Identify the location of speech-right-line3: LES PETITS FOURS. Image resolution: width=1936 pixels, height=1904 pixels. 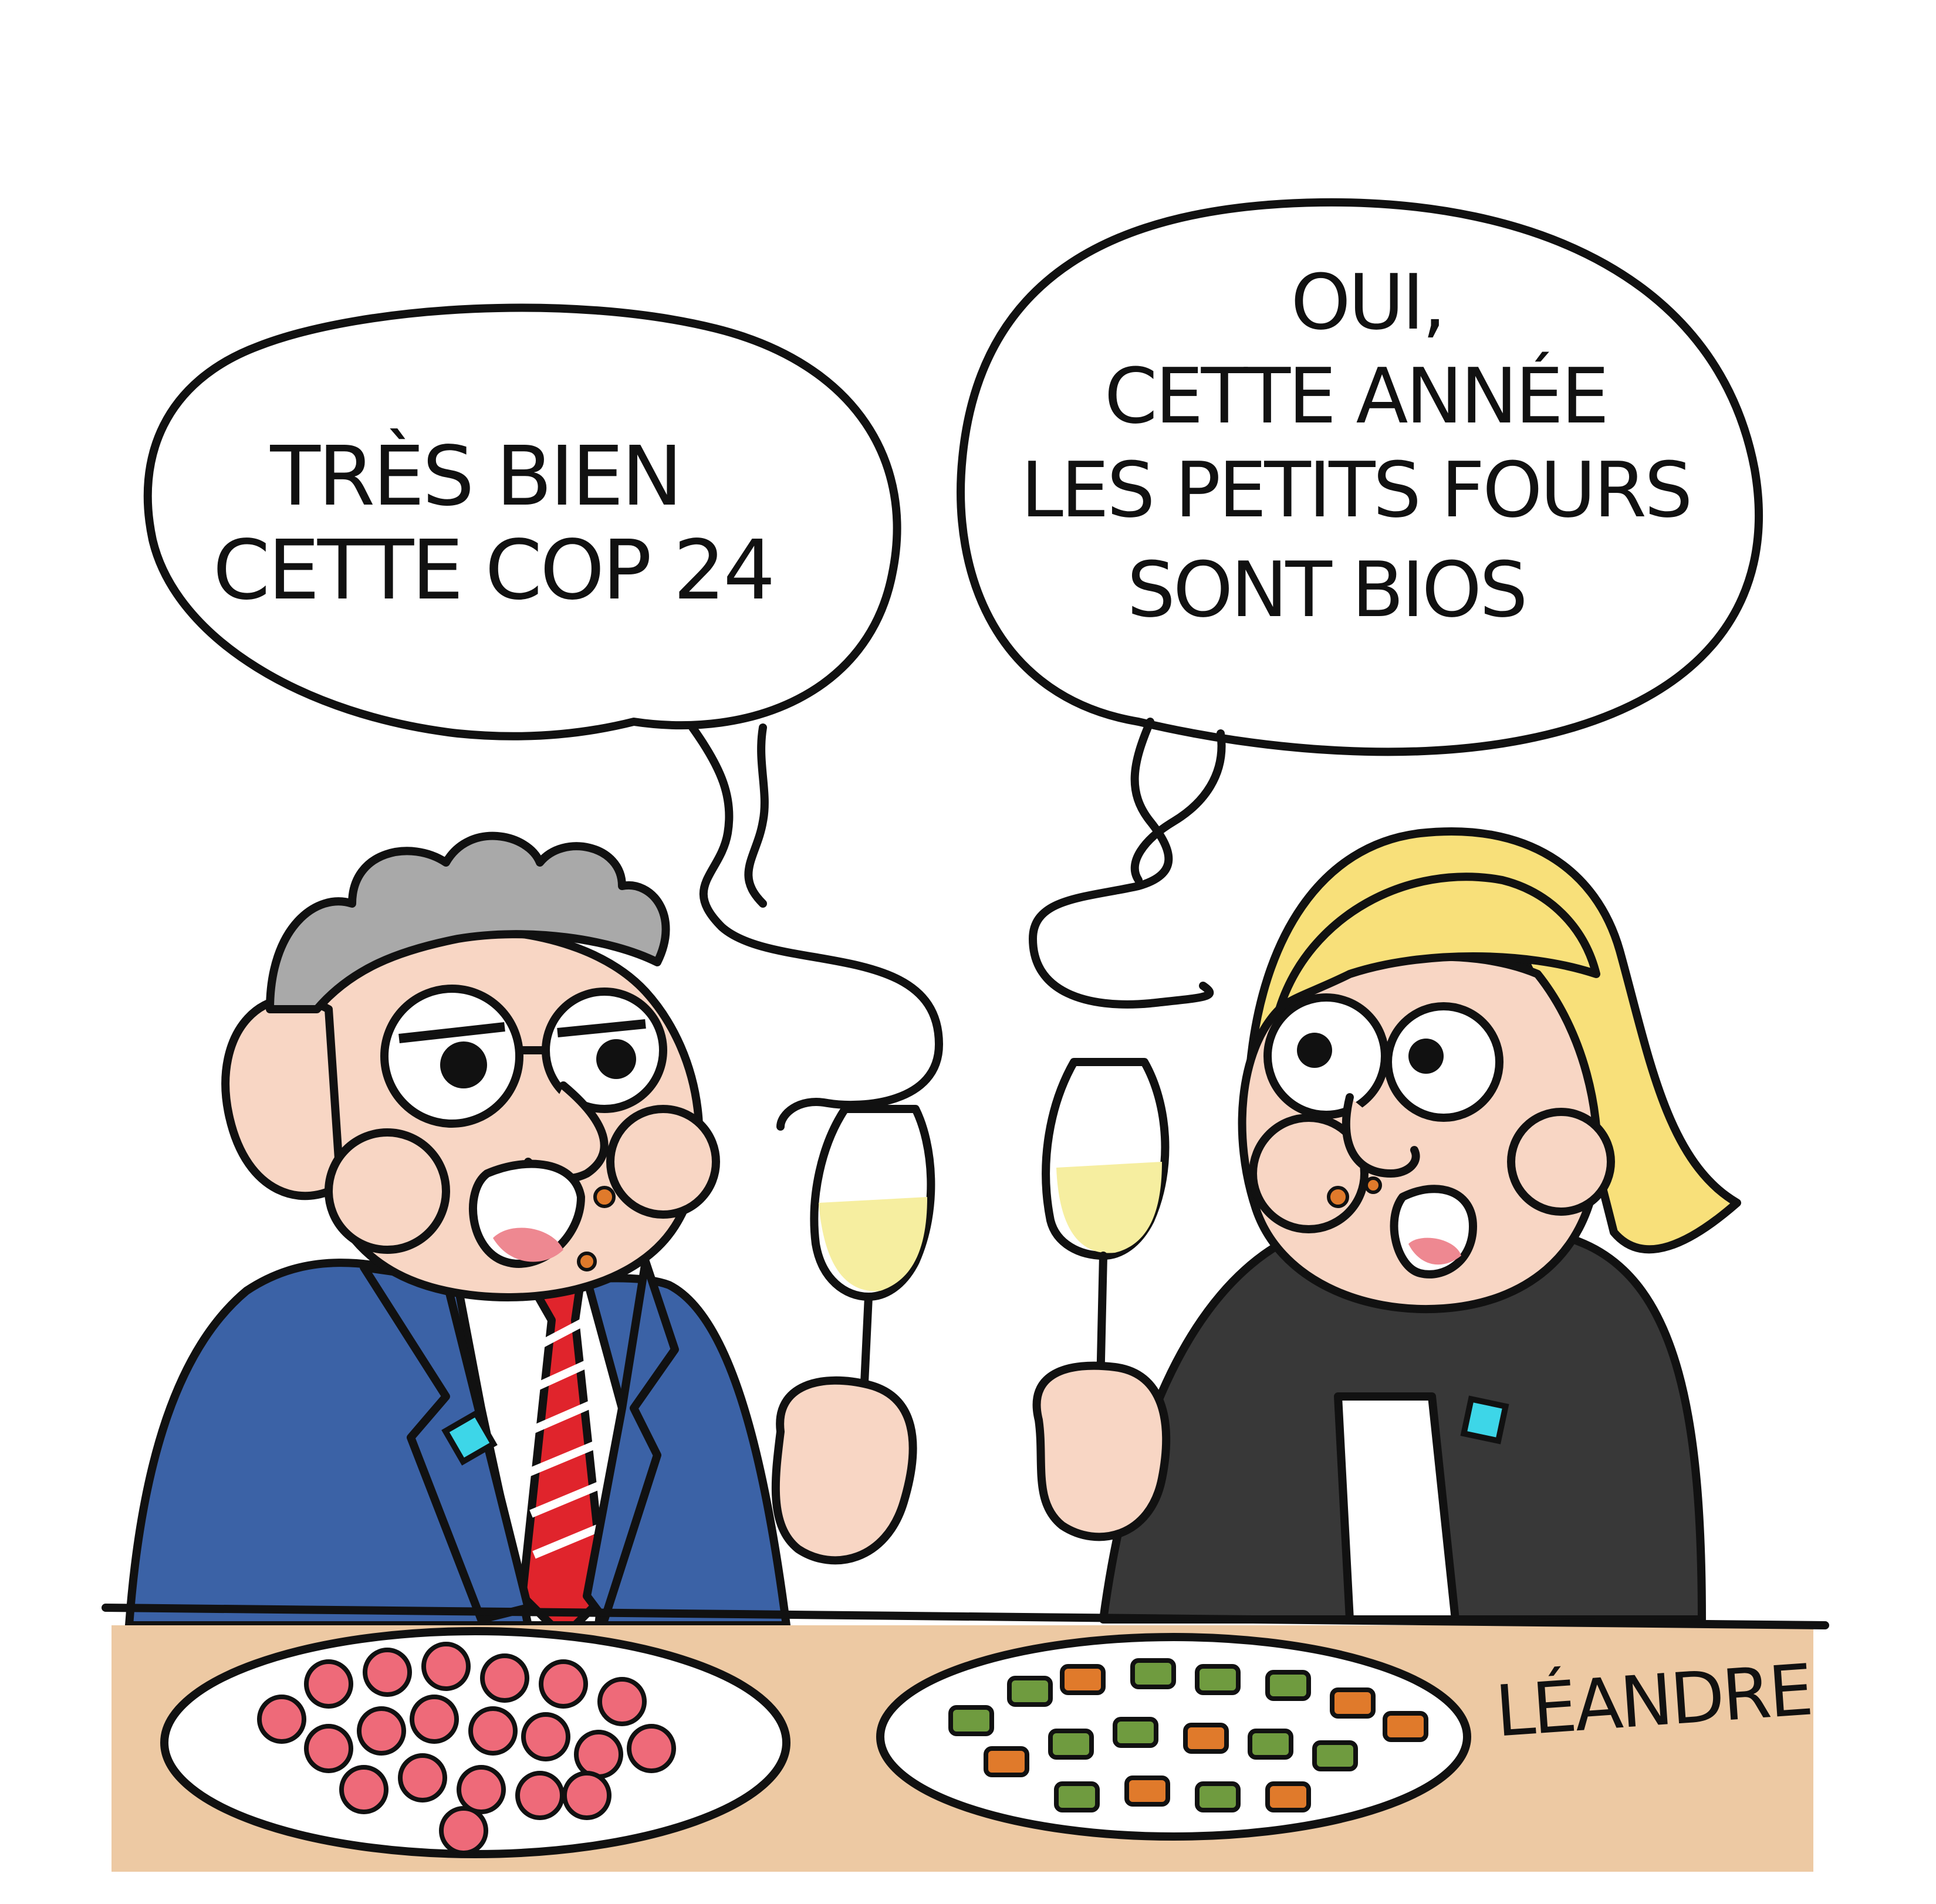
(1355, 490).